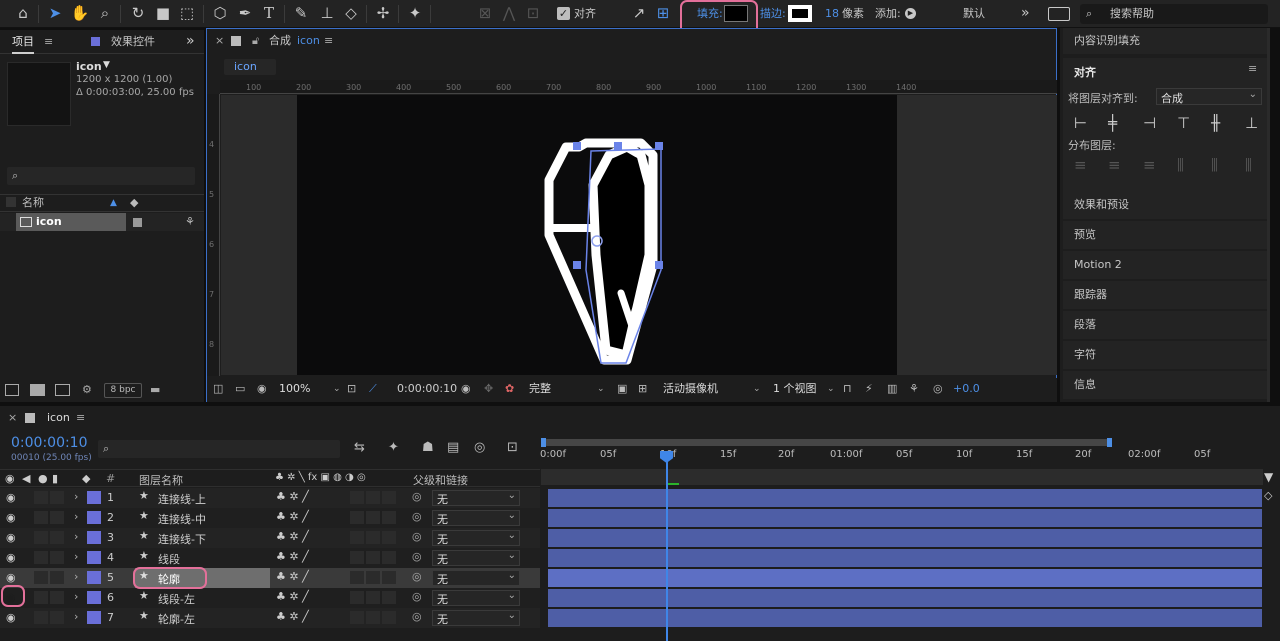  Describe the element at coordinates (23, 42) in the screenshot. I see `tab-project: 项目` at that location.